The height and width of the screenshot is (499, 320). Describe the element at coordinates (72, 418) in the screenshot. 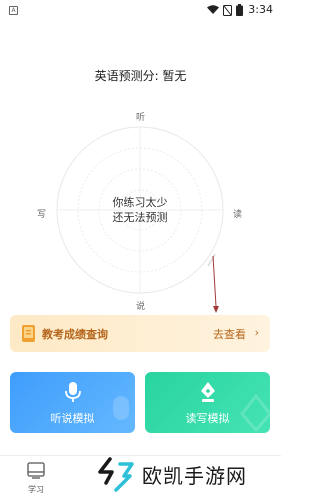

I see `listen-speak-mock-label: 听说模拟` at that location.